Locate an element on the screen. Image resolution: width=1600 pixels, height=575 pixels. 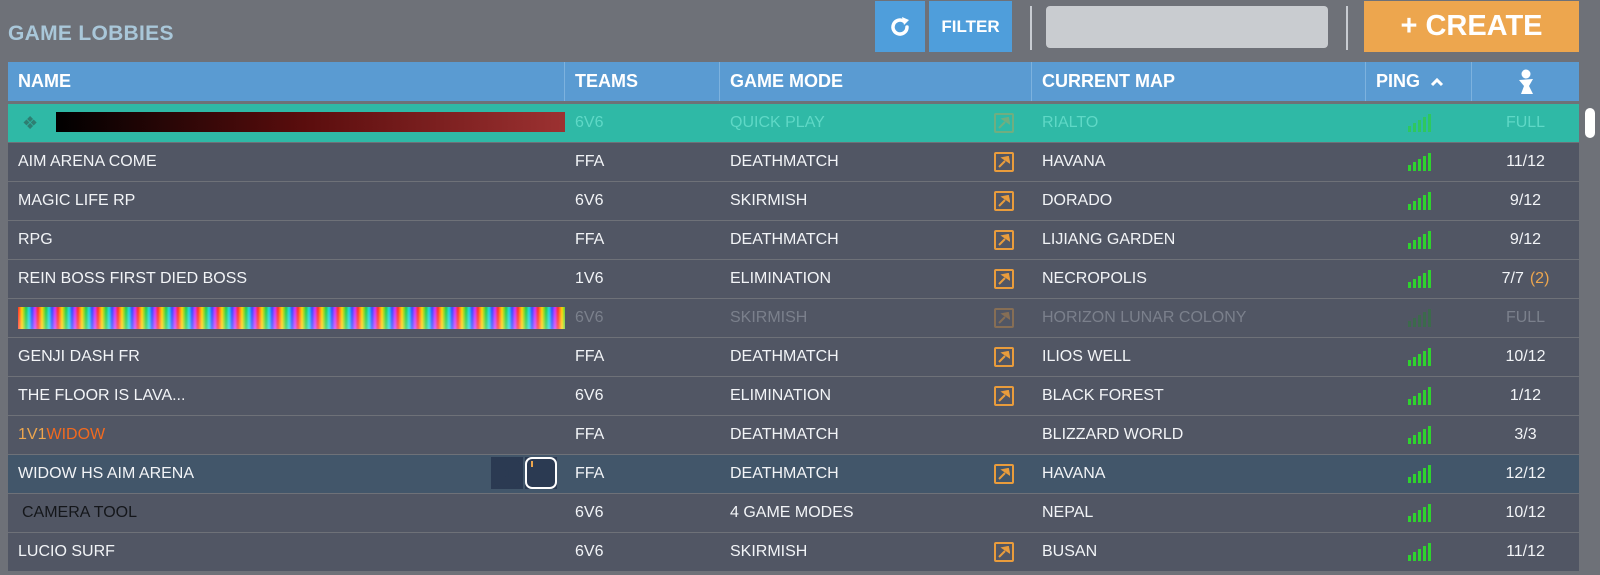
search-input is located at coordinates (1187, 27).